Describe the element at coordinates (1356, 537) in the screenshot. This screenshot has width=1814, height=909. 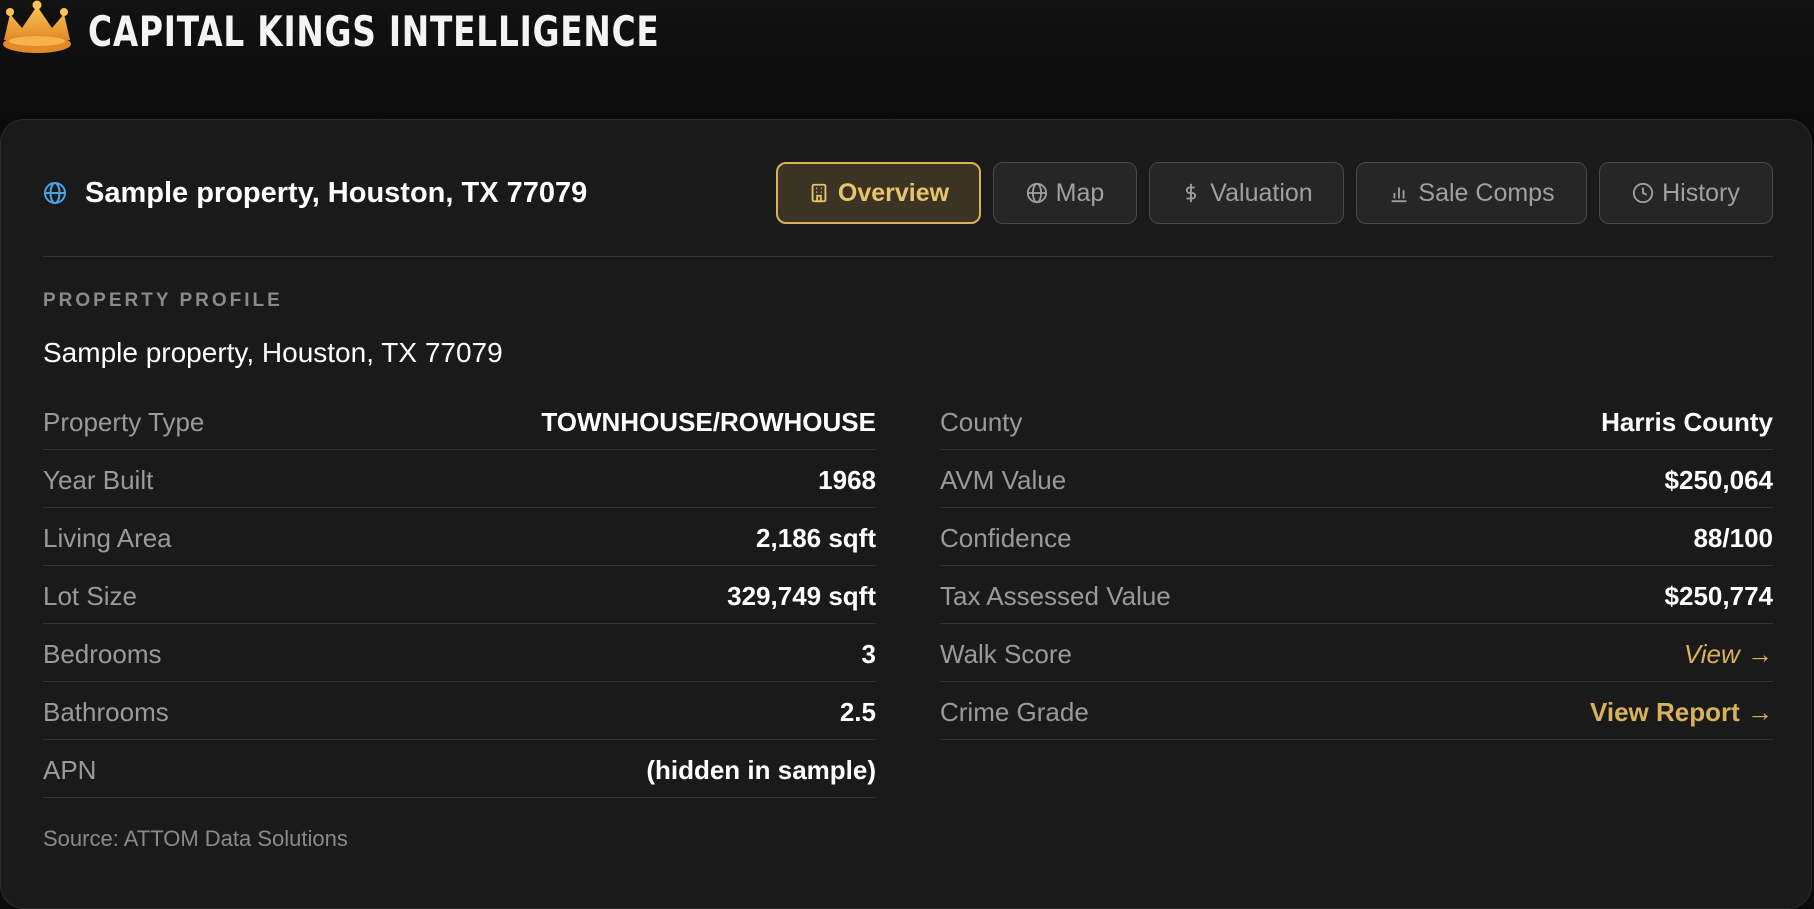
I see `detail-row-confidence: Confidence 88/100` at that location.